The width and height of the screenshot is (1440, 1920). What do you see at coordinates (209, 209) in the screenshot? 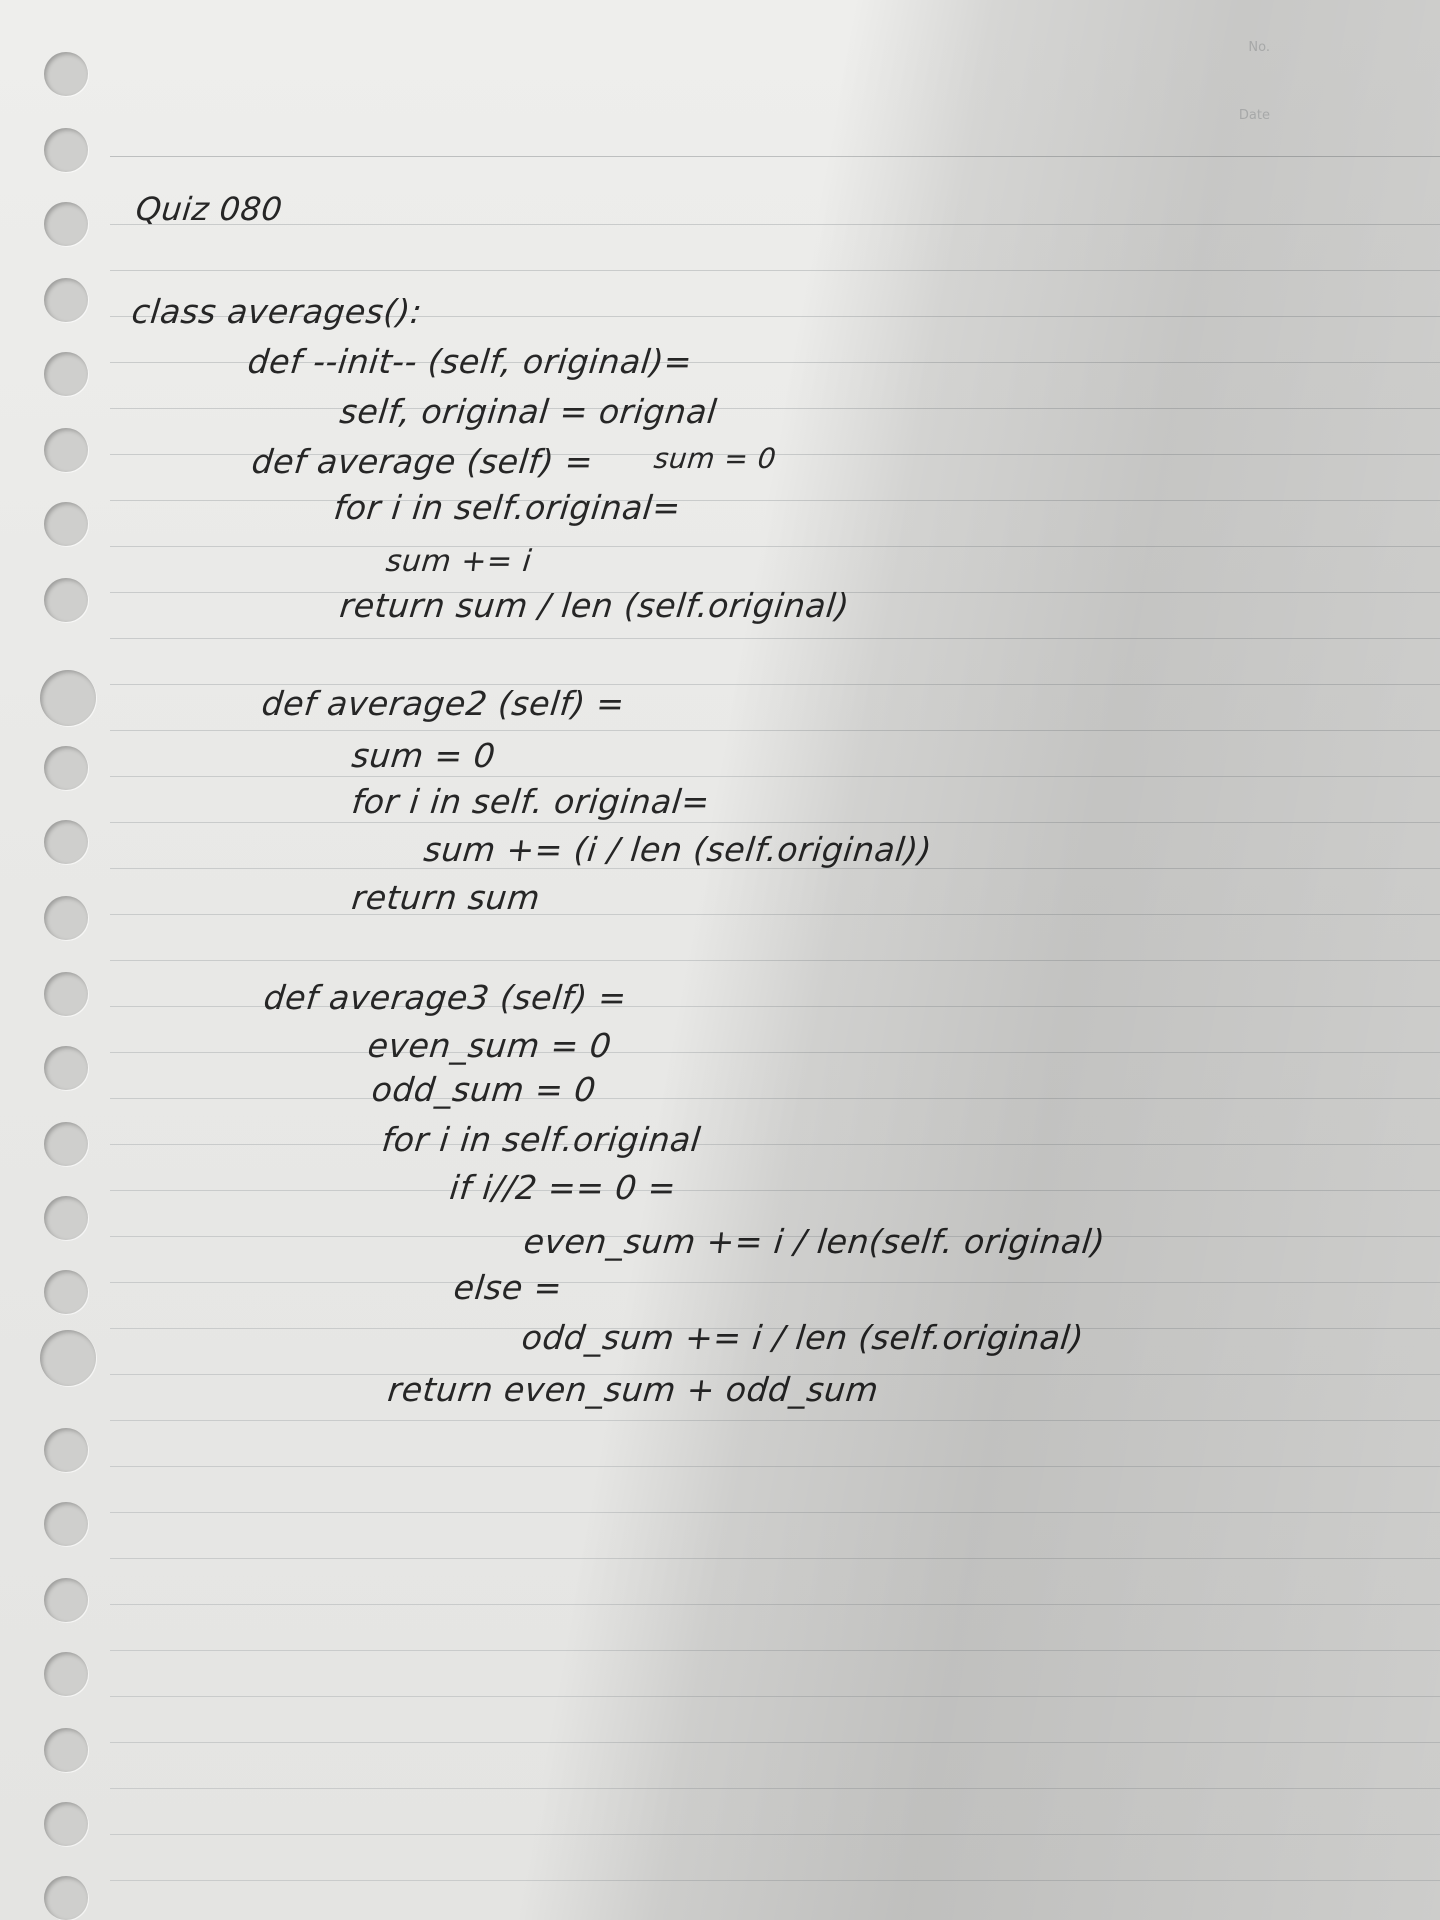
I see `quiz-title: Quiz 080` at bounding box center [209, 209].